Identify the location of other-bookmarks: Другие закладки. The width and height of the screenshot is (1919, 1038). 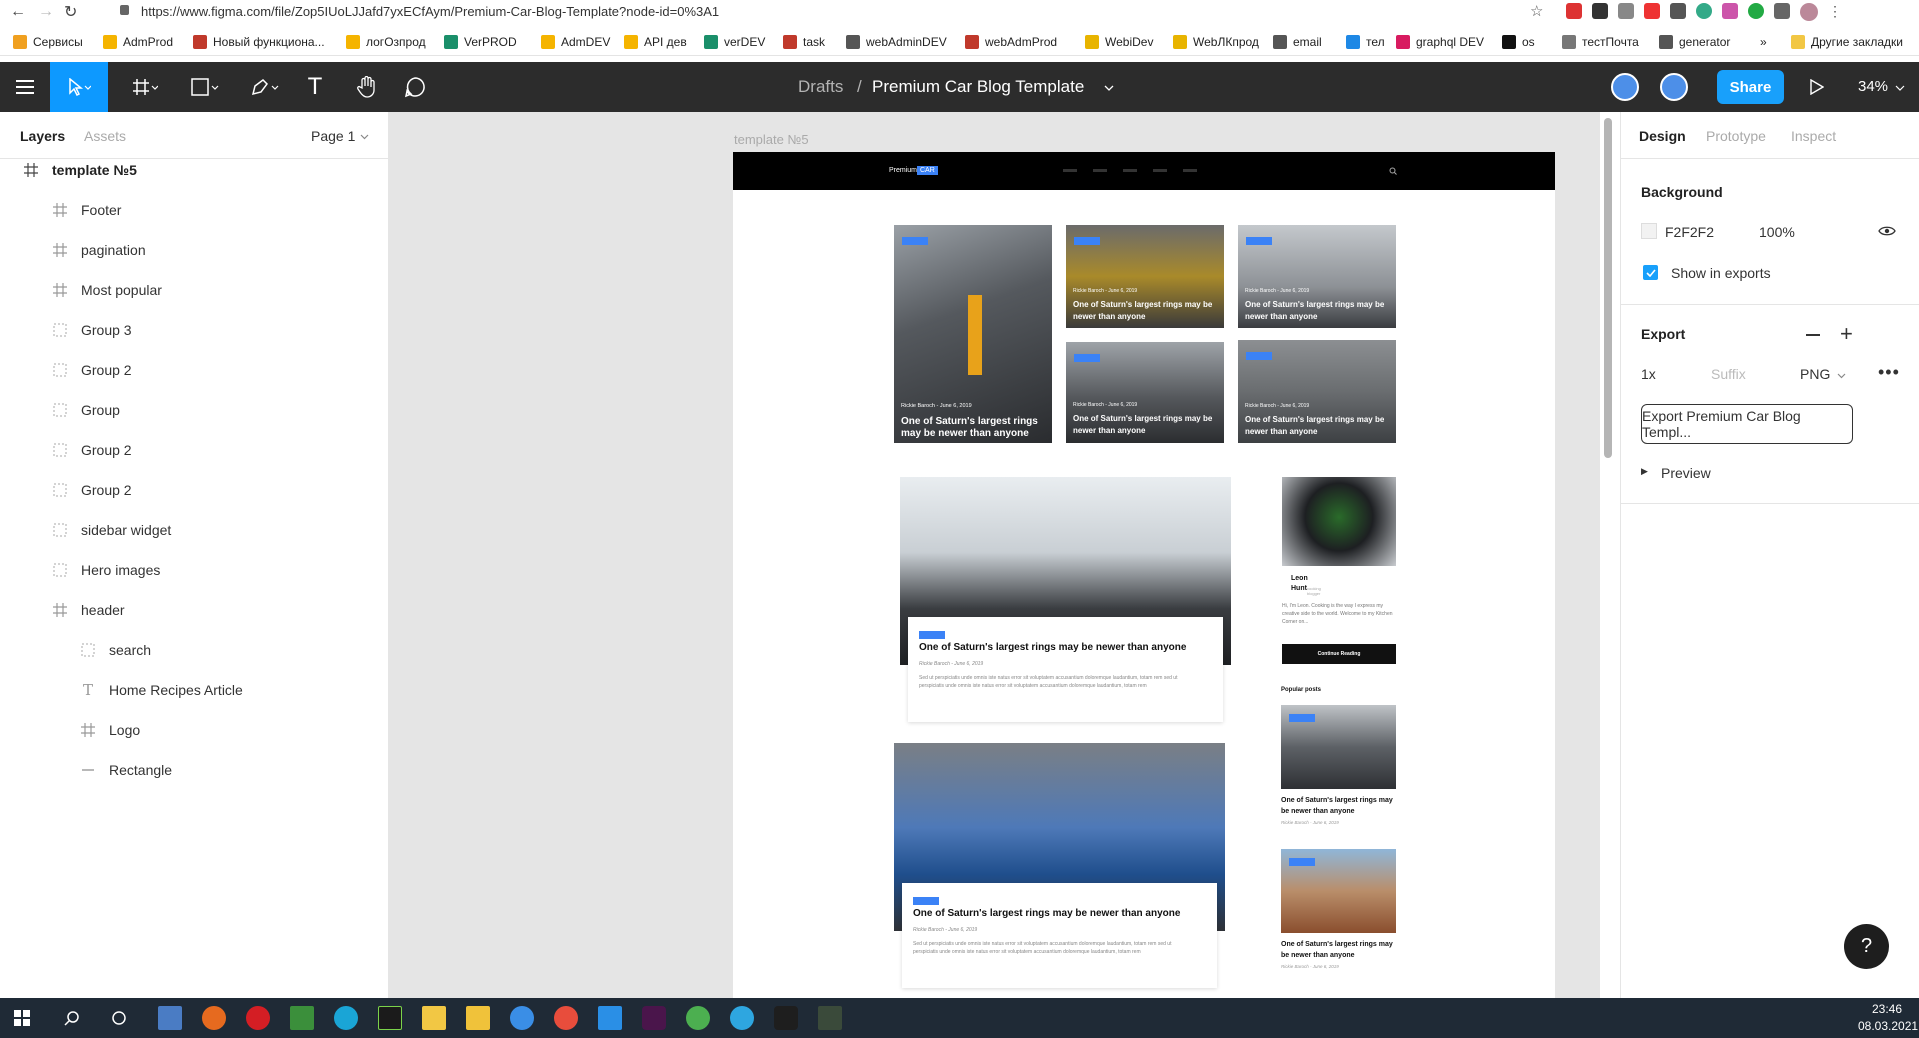
(1847, 42).